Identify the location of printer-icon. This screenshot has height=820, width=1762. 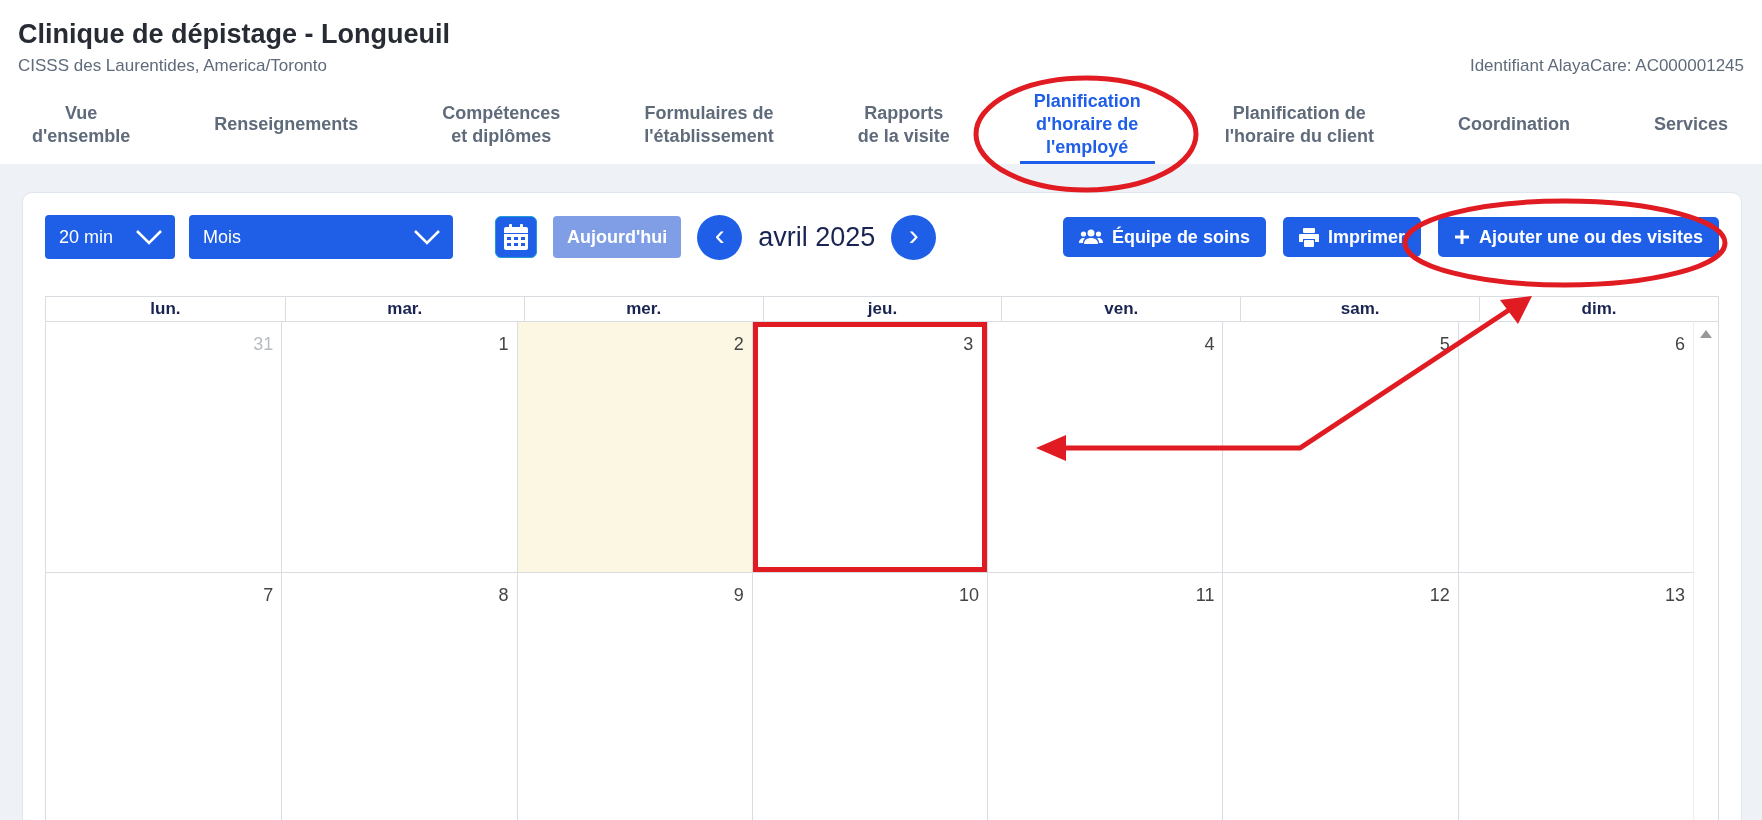
(1308, 237).